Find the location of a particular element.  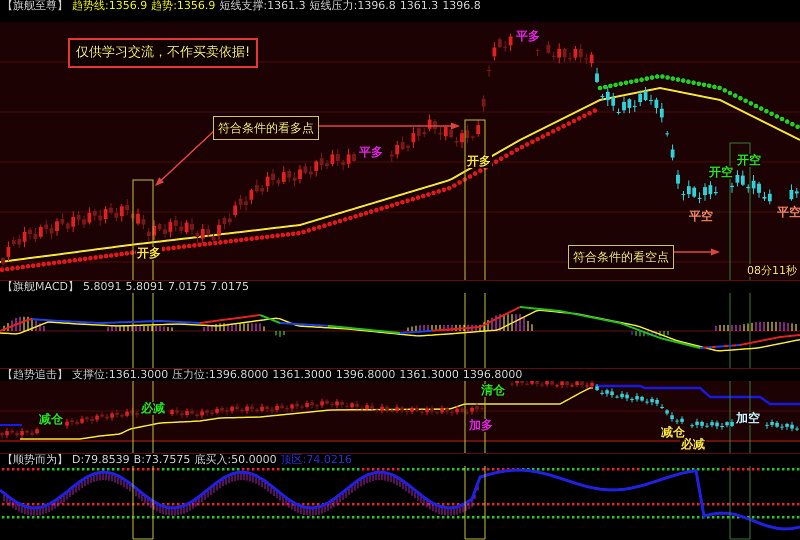

callout-label: 符合条件的看空点 is located at coordinates (621, 257).